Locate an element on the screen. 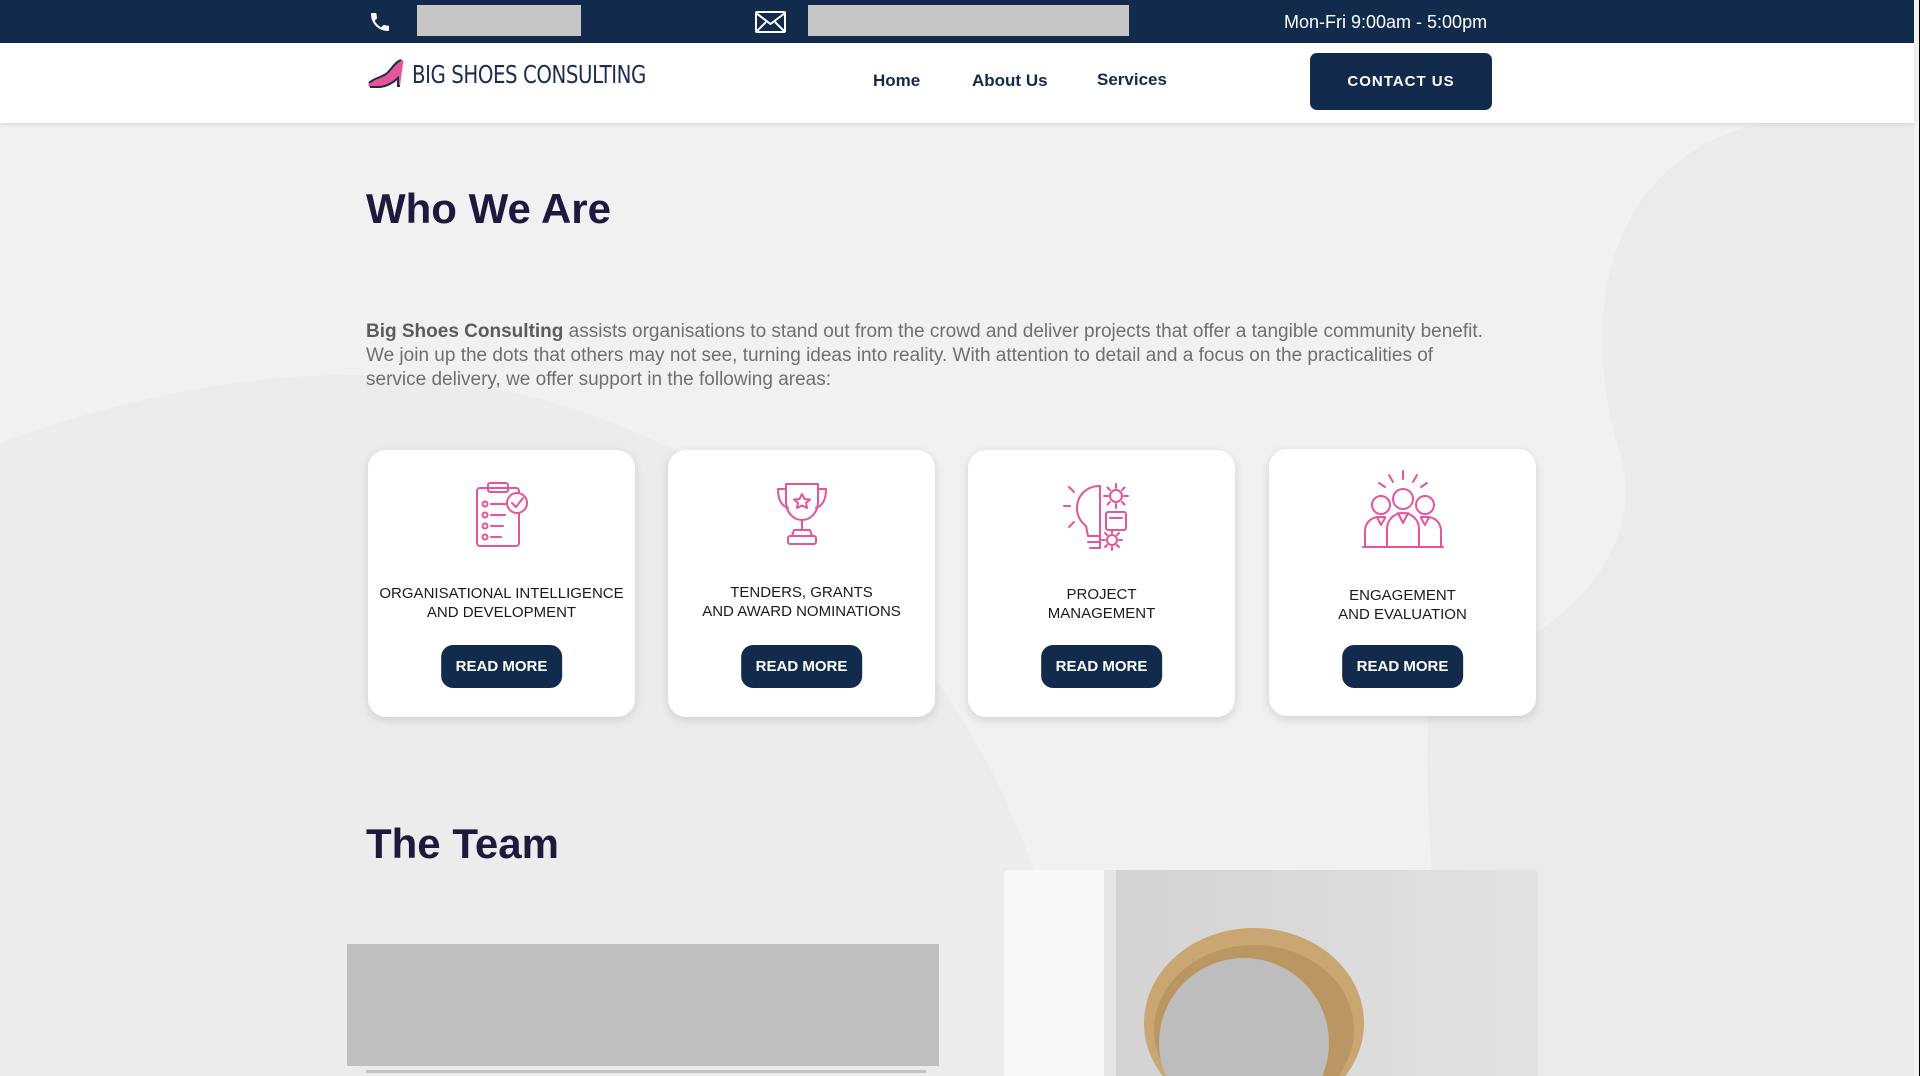 Image resolution: width=1920 pixels, height=1076 pixels. phone-number-redacted is located at coordinates (499, 20).